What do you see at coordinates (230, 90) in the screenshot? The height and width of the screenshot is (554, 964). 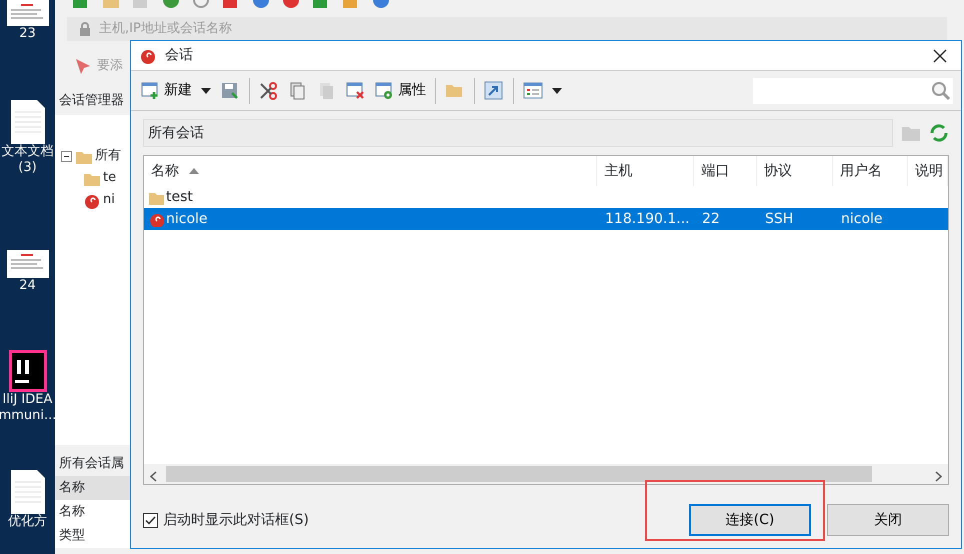 I see `save-icon` at bounding box center [230, 90].